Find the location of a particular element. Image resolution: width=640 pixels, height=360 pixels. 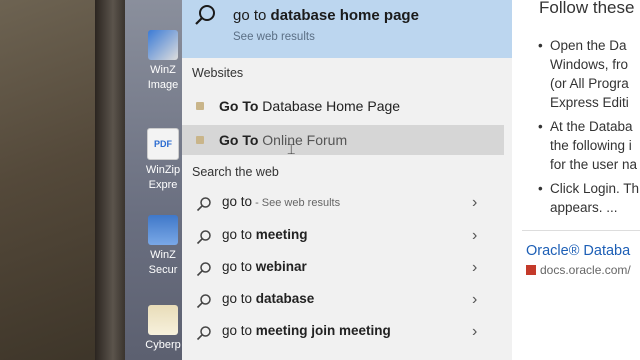

preview-source-link: Oracle® Databa is located at coordinates (578, 251).